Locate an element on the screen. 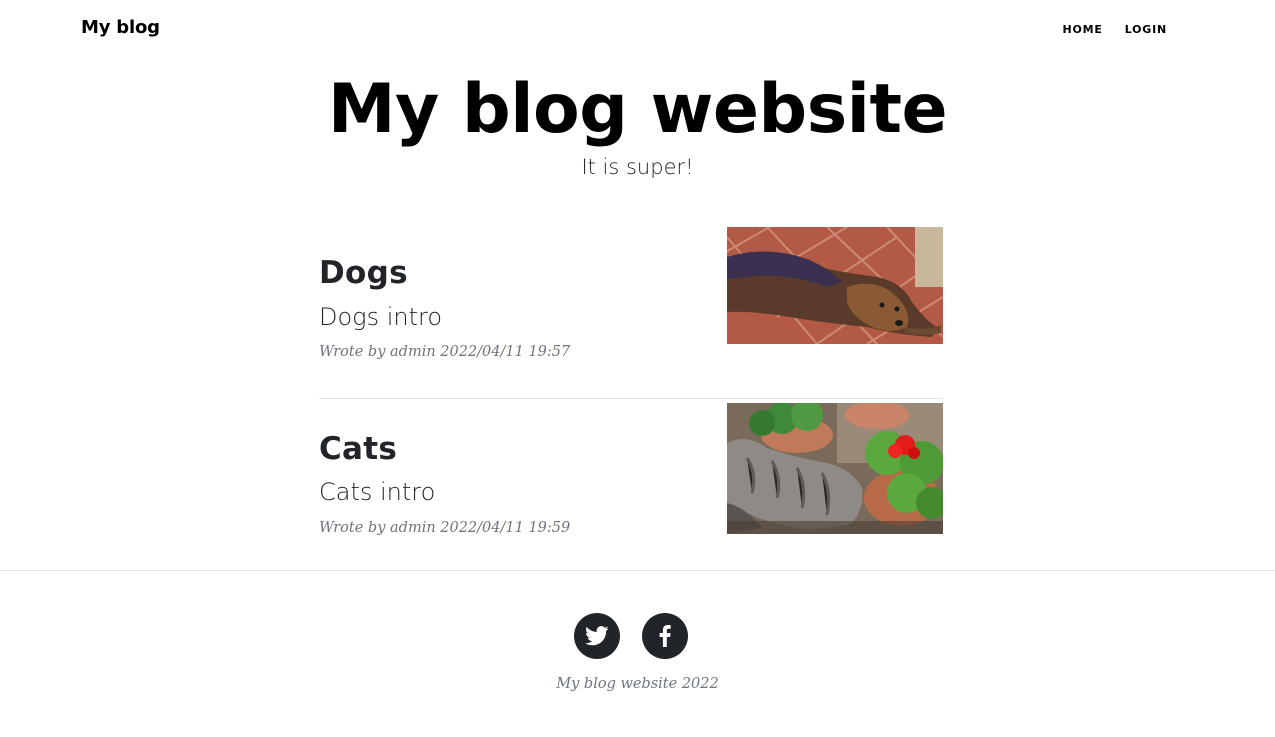  facebook-link is located at coordinates (665, 636).